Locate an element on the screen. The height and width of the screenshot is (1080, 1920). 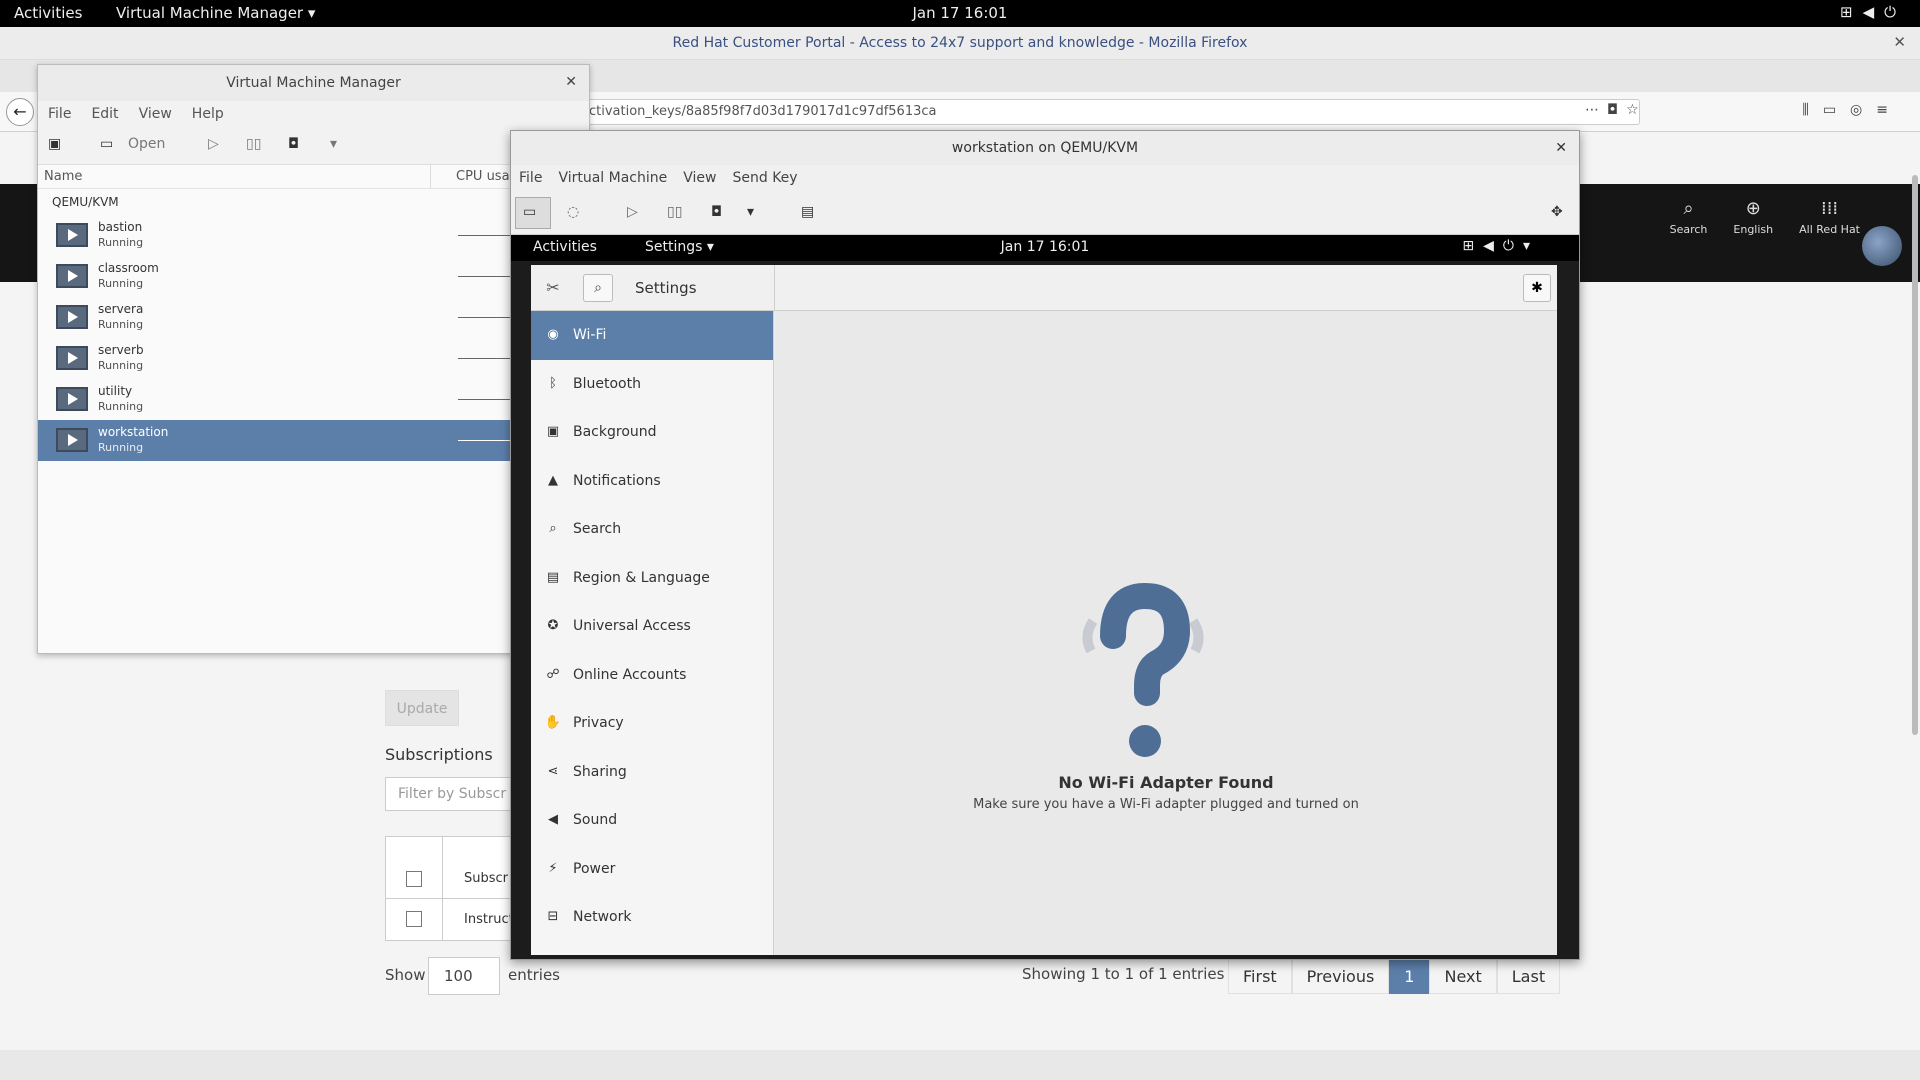
sidebar-item-label: Power is located at coordinates (594, 868).